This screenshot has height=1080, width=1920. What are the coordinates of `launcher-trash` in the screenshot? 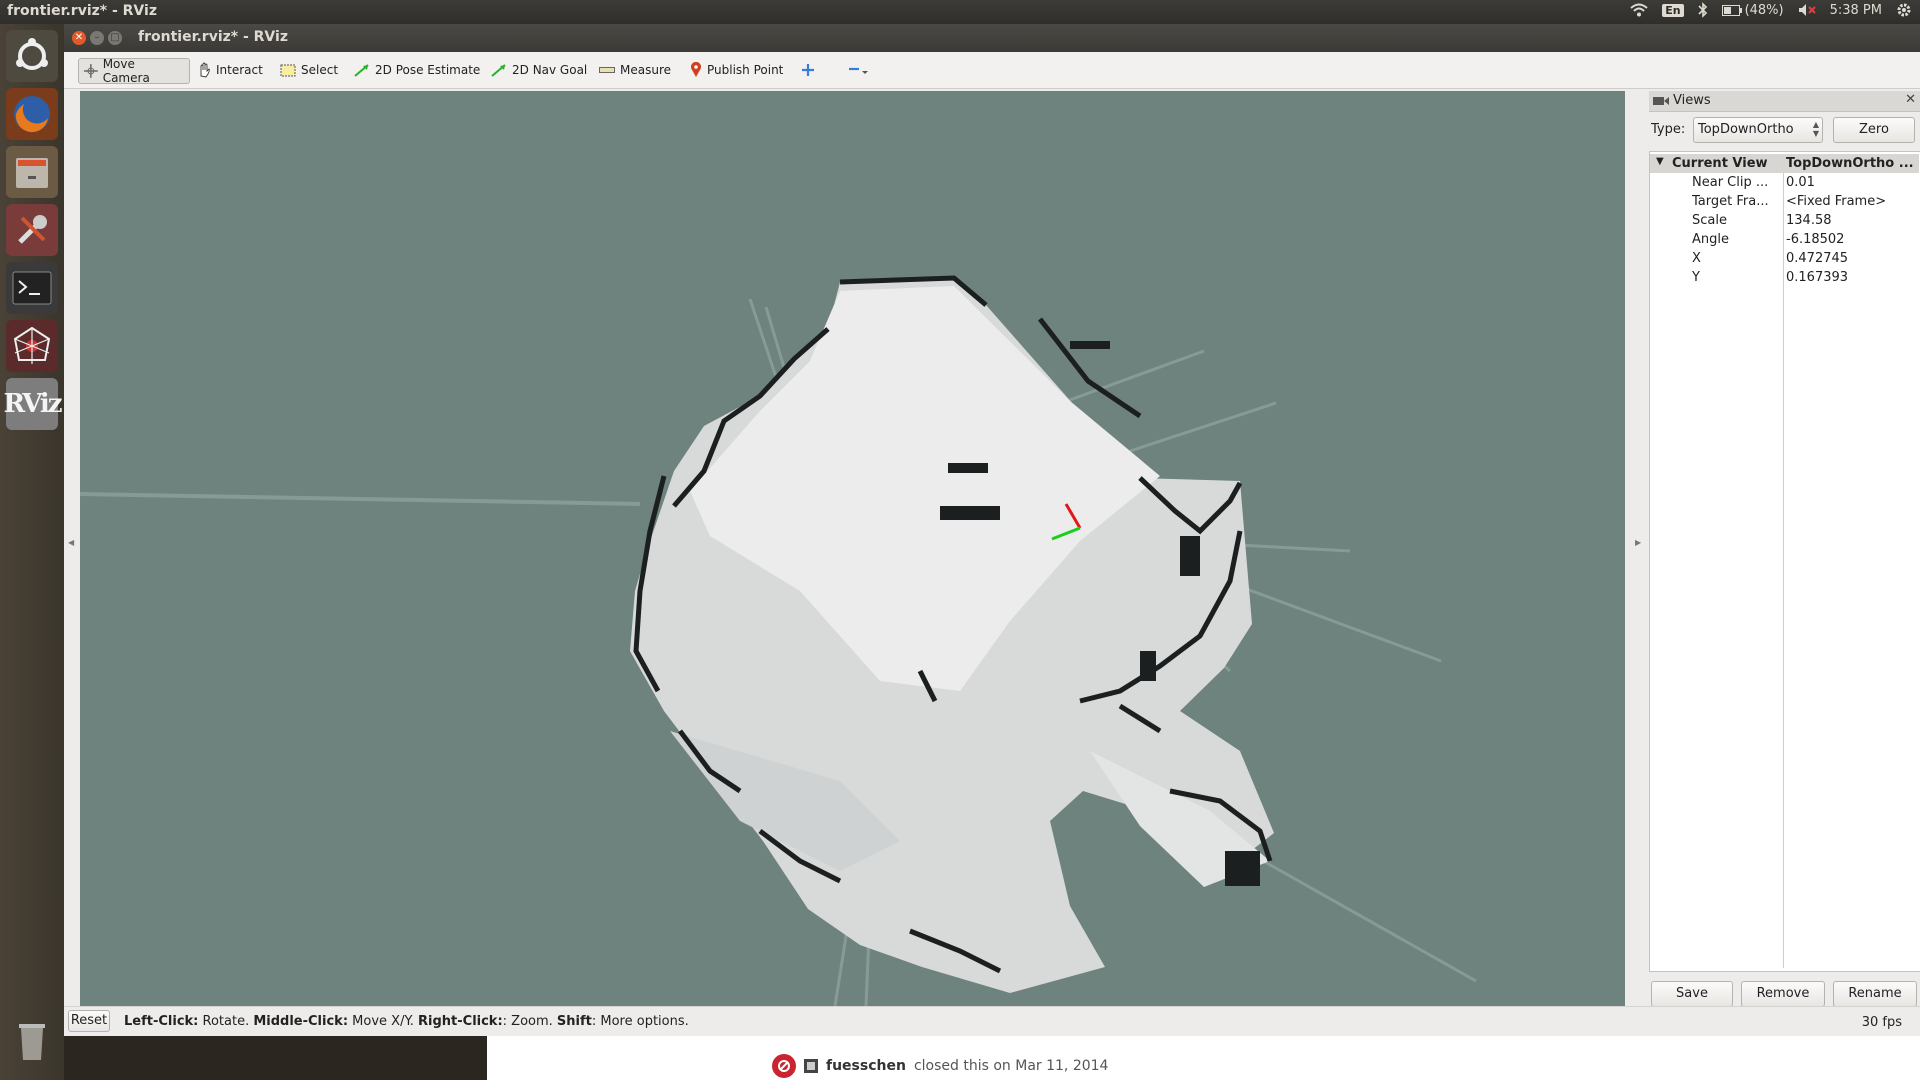 It's located at (32, 1040).